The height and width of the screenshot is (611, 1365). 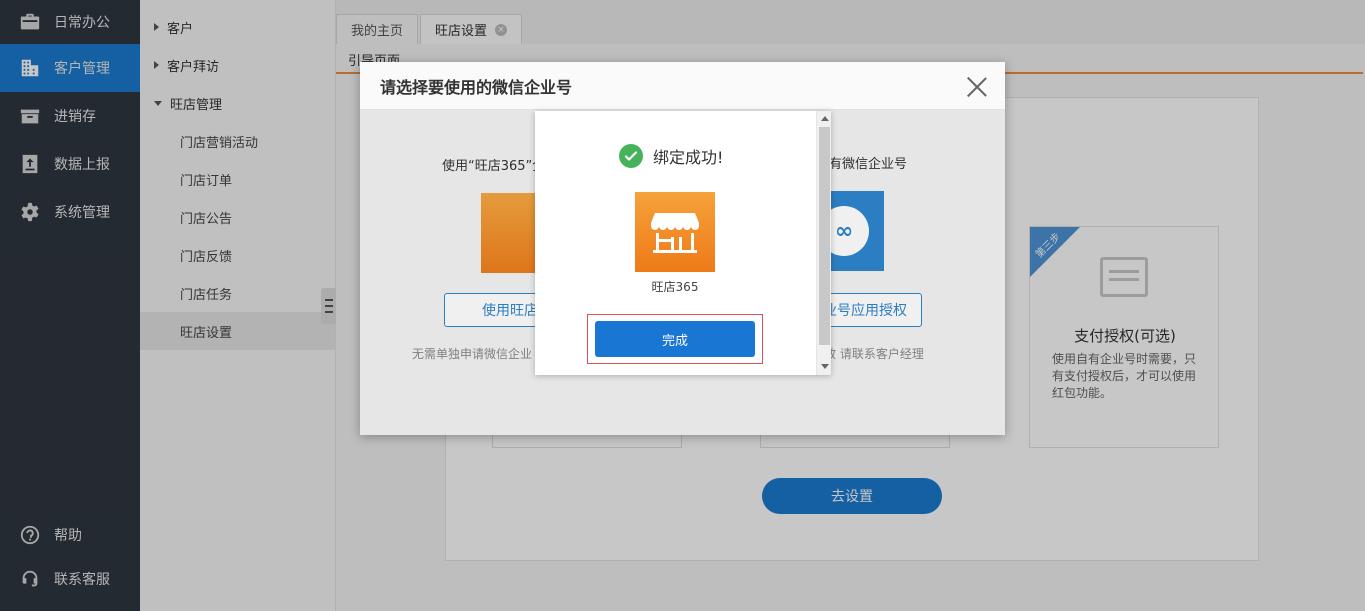 I want to click on check-circle-icon, so click(x=631, y=156).